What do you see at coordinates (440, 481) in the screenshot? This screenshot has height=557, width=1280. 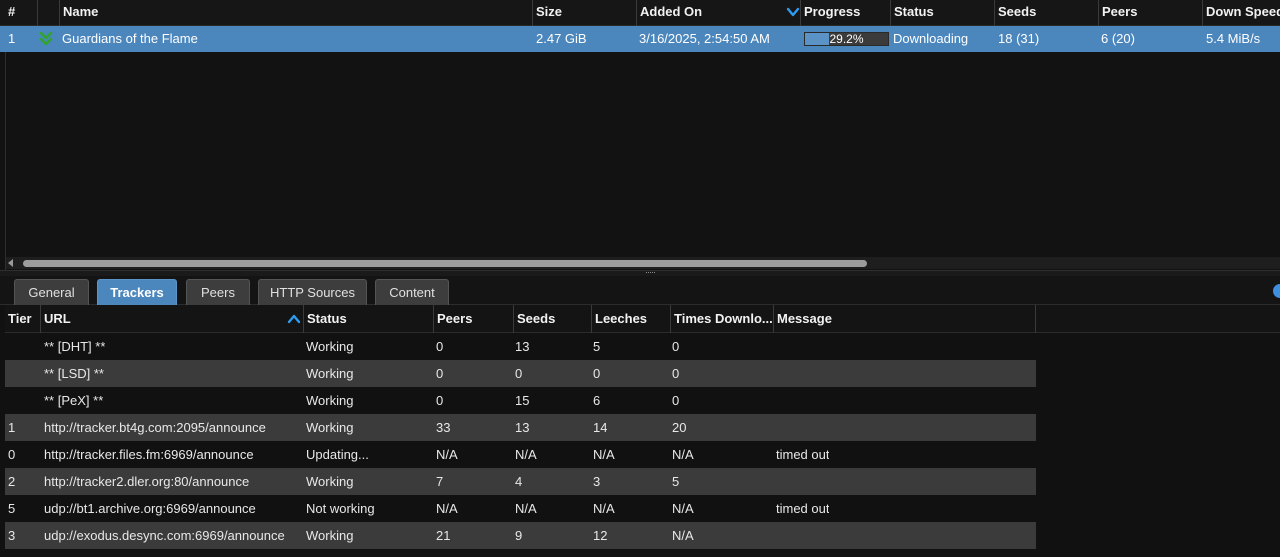 I see `tracker-peers: 7` at bounding box center [440, 481].